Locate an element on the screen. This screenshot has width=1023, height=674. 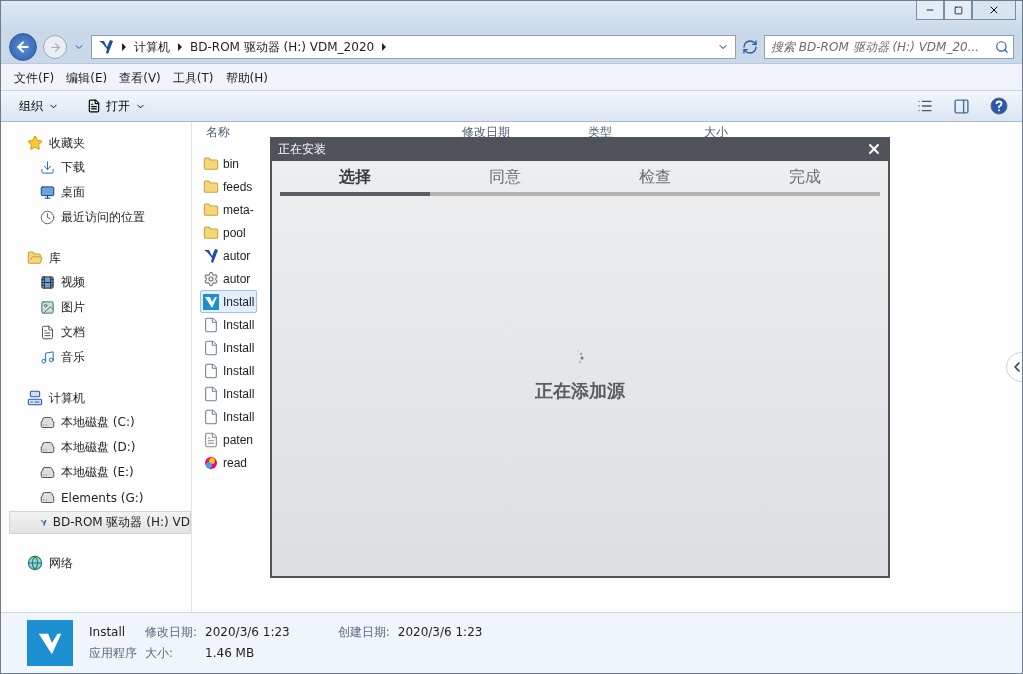
file-row: read is located at coordinates (225, 462).